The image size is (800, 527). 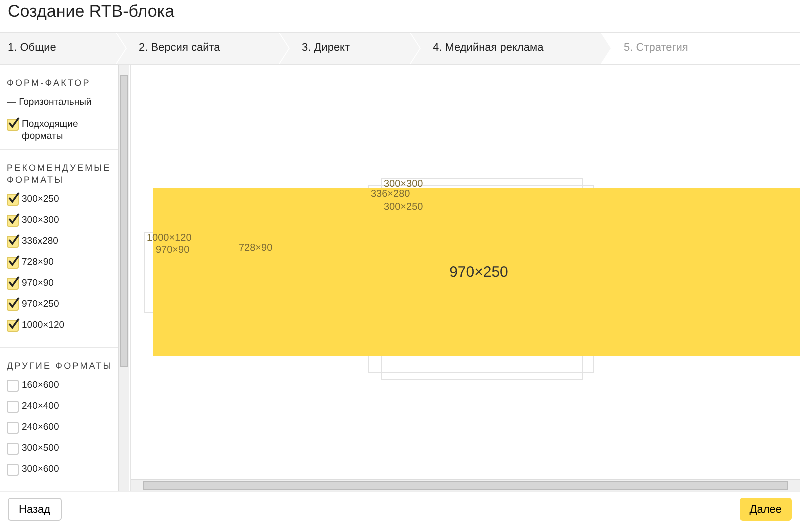 I want to click on vertical-scrollbar, so click(x=123, y=278).